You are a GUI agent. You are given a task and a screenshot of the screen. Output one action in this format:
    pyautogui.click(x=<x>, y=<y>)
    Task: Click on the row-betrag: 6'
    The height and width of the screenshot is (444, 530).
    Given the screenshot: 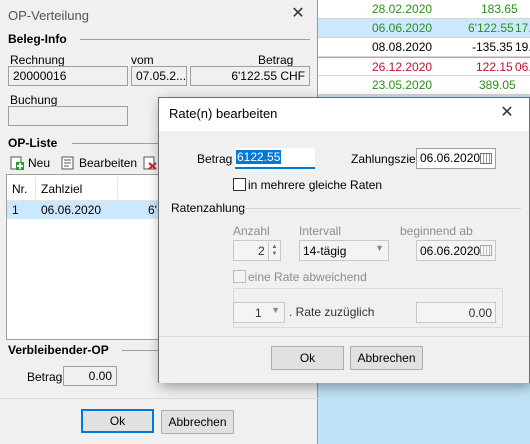 What is the action you would take?
    pyautogui.click(x=152, y=210)
    